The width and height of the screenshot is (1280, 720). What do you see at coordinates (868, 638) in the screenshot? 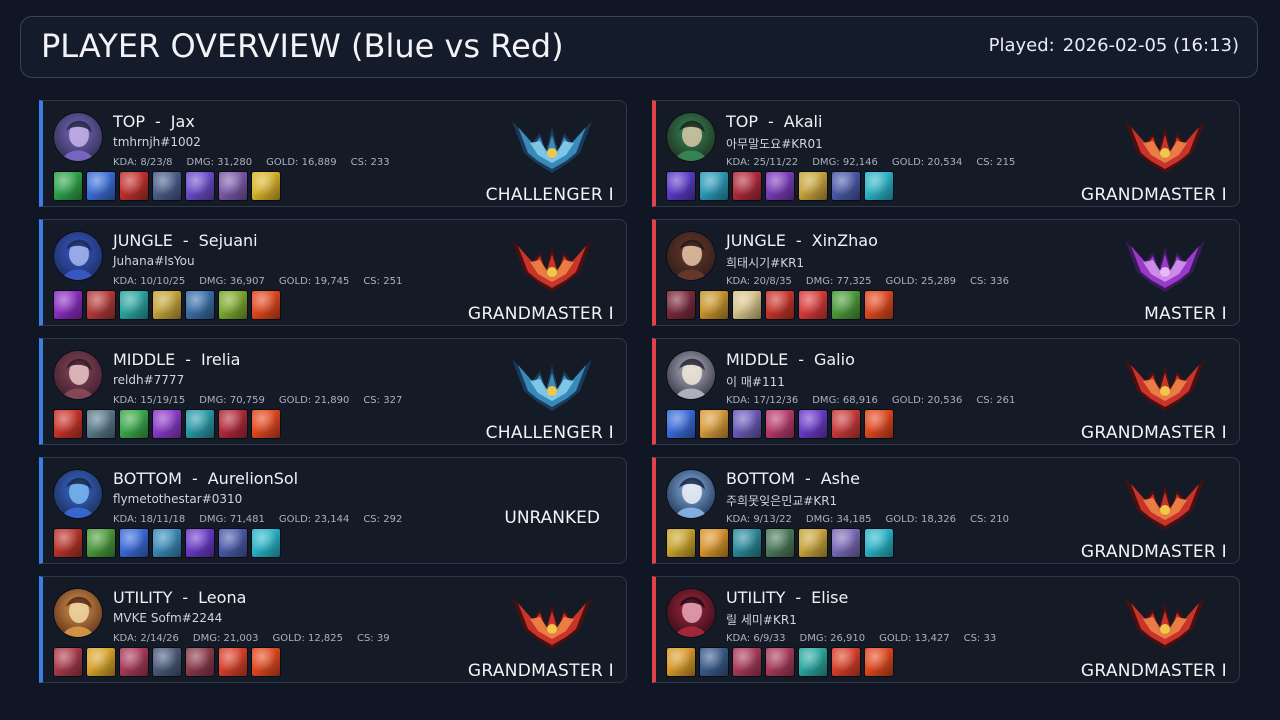
I see `stats-line: KDA: 6/9/33 DMG: 26,910 GOLD: 13,427 CS: 33` at bounding box center [868, 638].